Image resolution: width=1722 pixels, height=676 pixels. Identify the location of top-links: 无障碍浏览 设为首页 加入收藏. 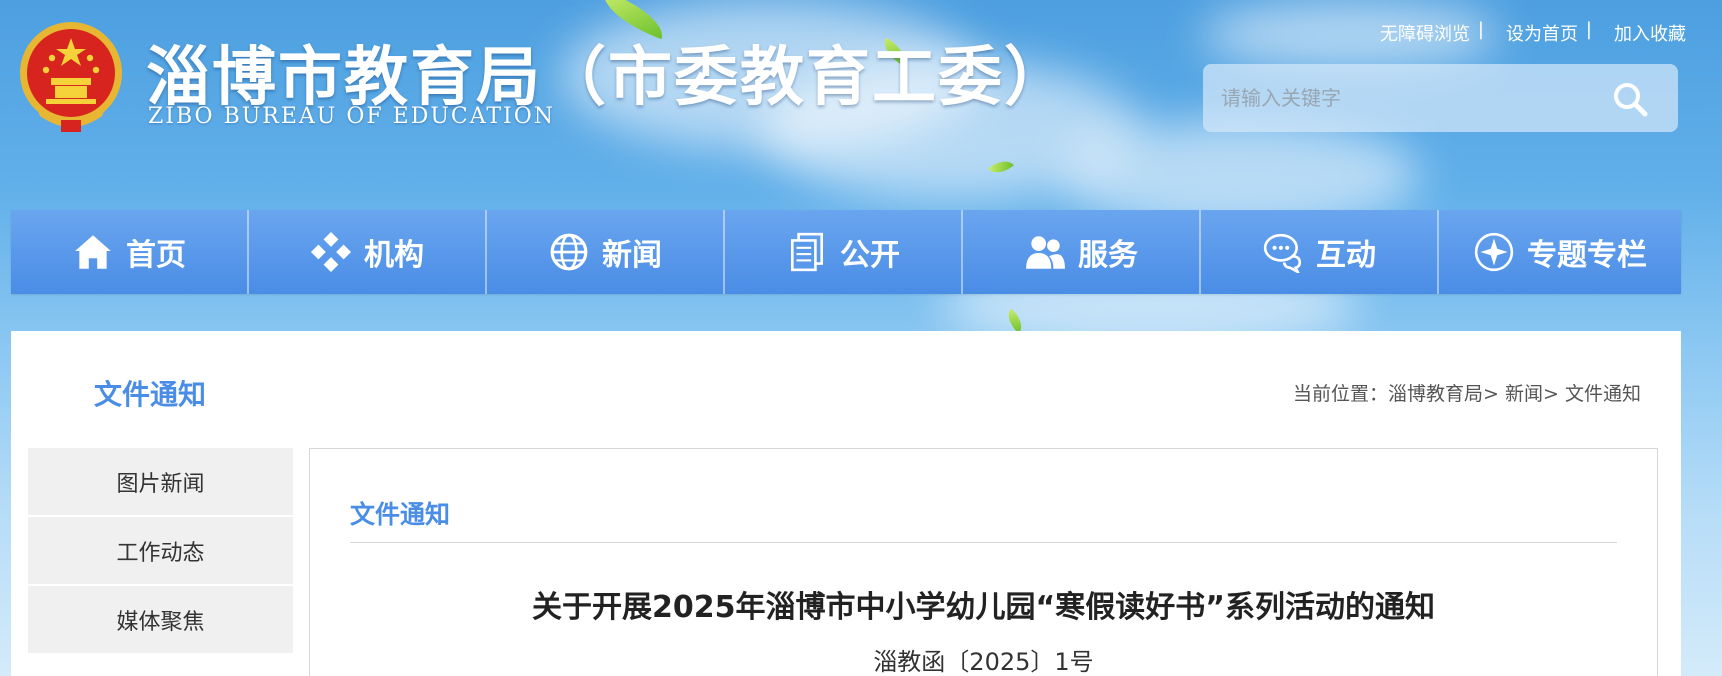
(1537, 32).